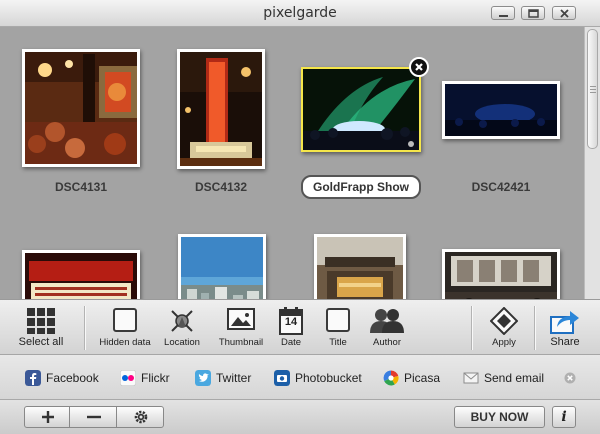 This screenshot has height=434, width=600. Describe the element at coordinates (221, 187) in the screenshot. I see `photo-caption: DSC4132` at that location.